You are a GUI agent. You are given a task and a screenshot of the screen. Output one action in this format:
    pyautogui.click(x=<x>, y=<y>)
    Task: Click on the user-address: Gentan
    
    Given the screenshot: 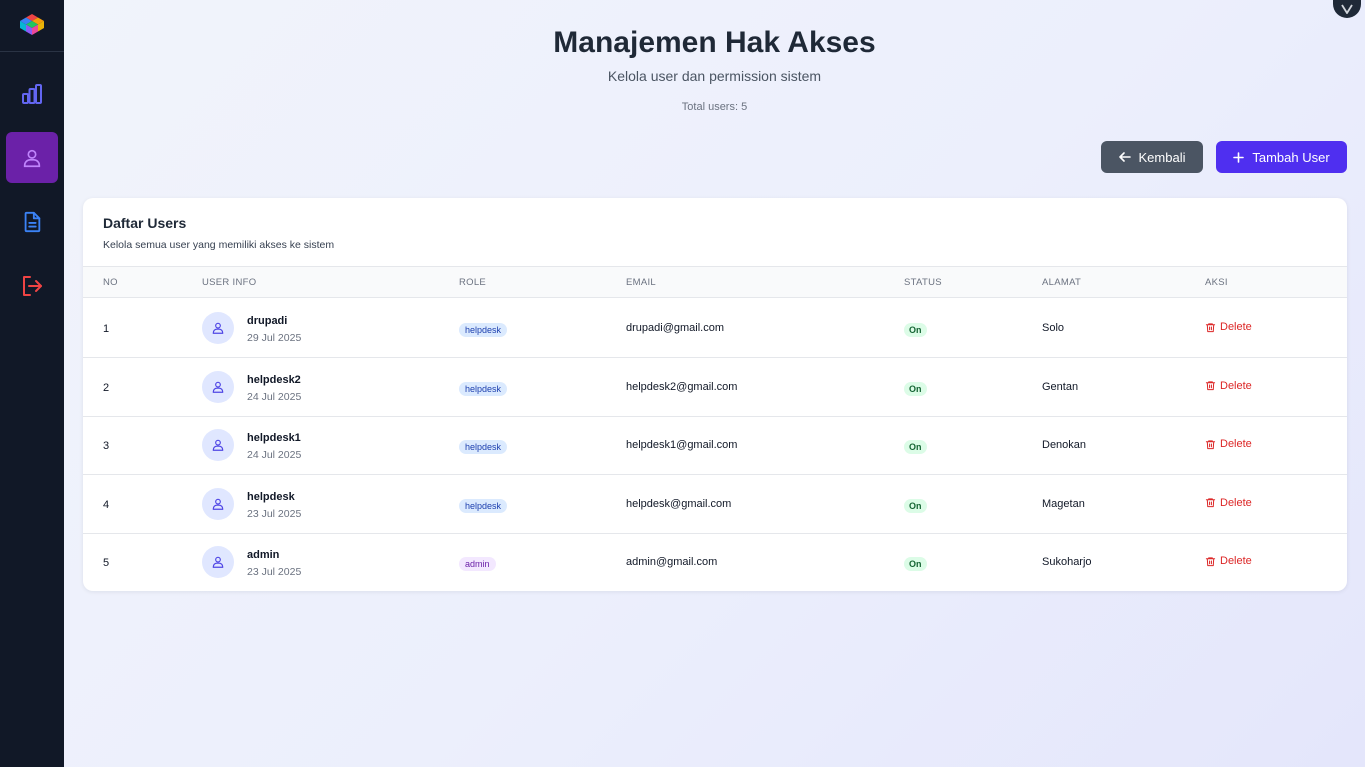 What is the action you would take?
    pyautogui.click(x=1060, y=386)
    